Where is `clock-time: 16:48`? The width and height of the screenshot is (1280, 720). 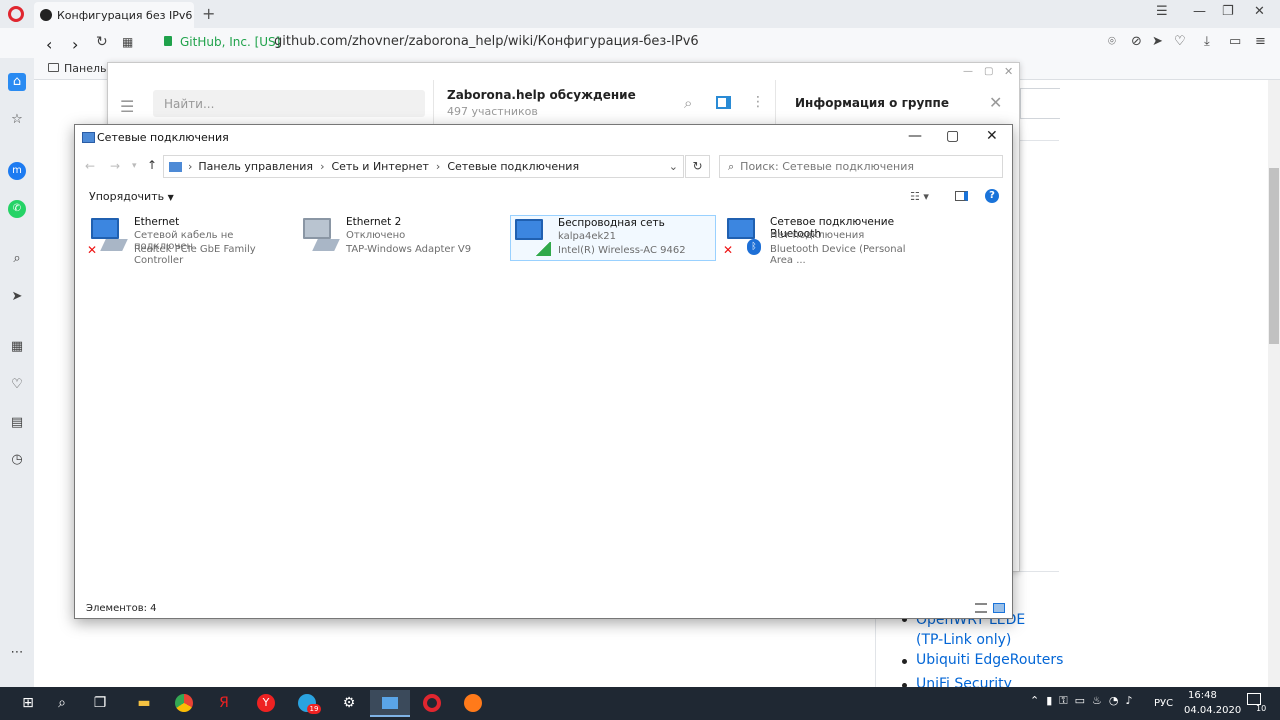
clock-time: 16:48 is located at coordinates (1202, 695).